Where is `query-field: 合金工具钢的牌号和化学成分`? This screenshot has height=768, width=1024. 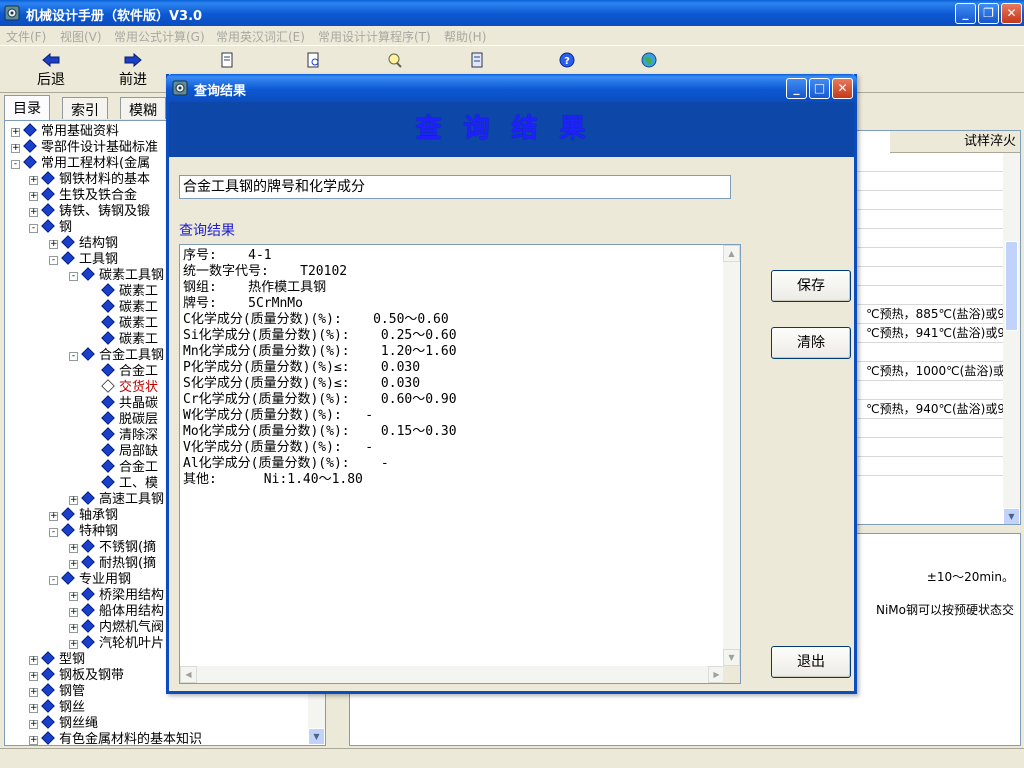 query-field: 合金工具钢的牌号和化学成分 is located at coordinates (455, 187).